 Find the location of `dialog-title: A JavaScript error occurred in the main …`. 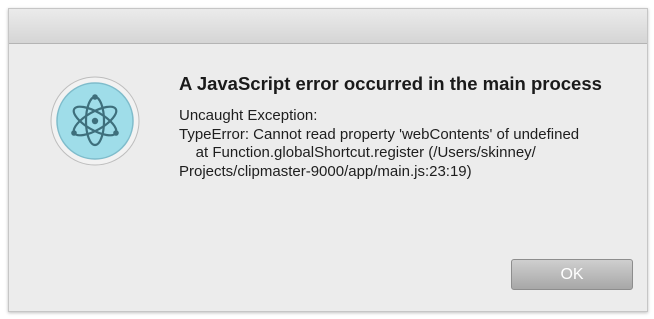

dialog-title: A JavaScript error occurred in the main … is located at coordinates (390, 83).